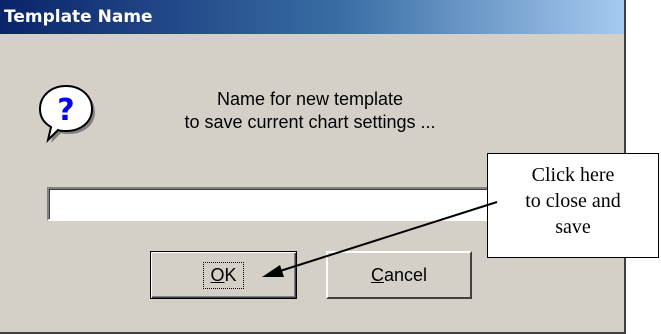 The width and height of the screenshot is (661, 334). What do you see at coordinates (78, 17) in the screenshot?
I see `window-title: Template Name` at bounding box center [78, 17].